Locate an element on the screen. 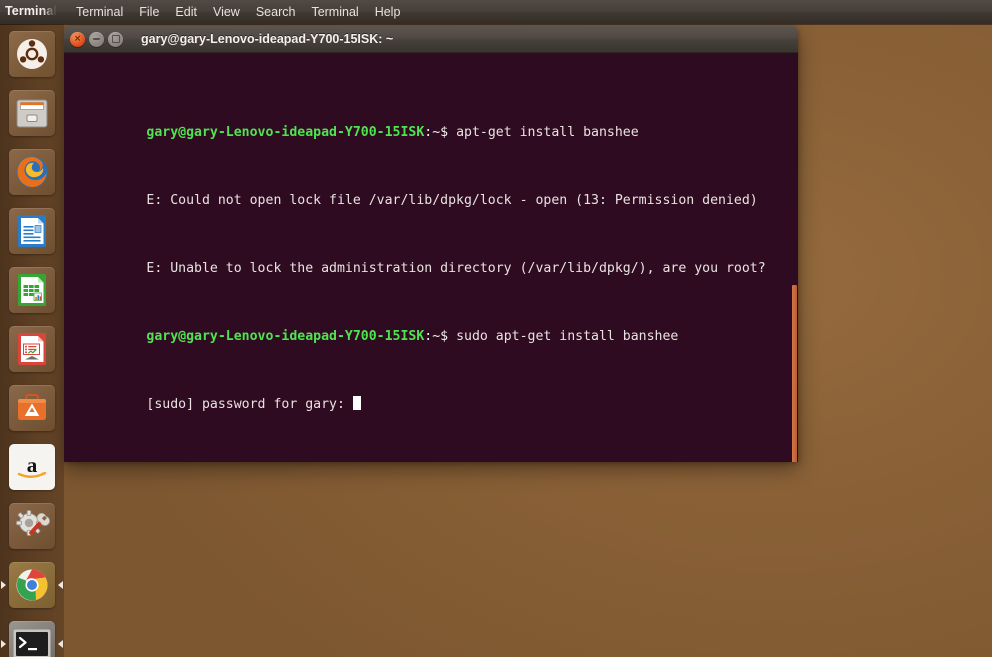 This screenshot has width=992, height=657. ubuntu-logo-icon is located at coordinates (32, 53).